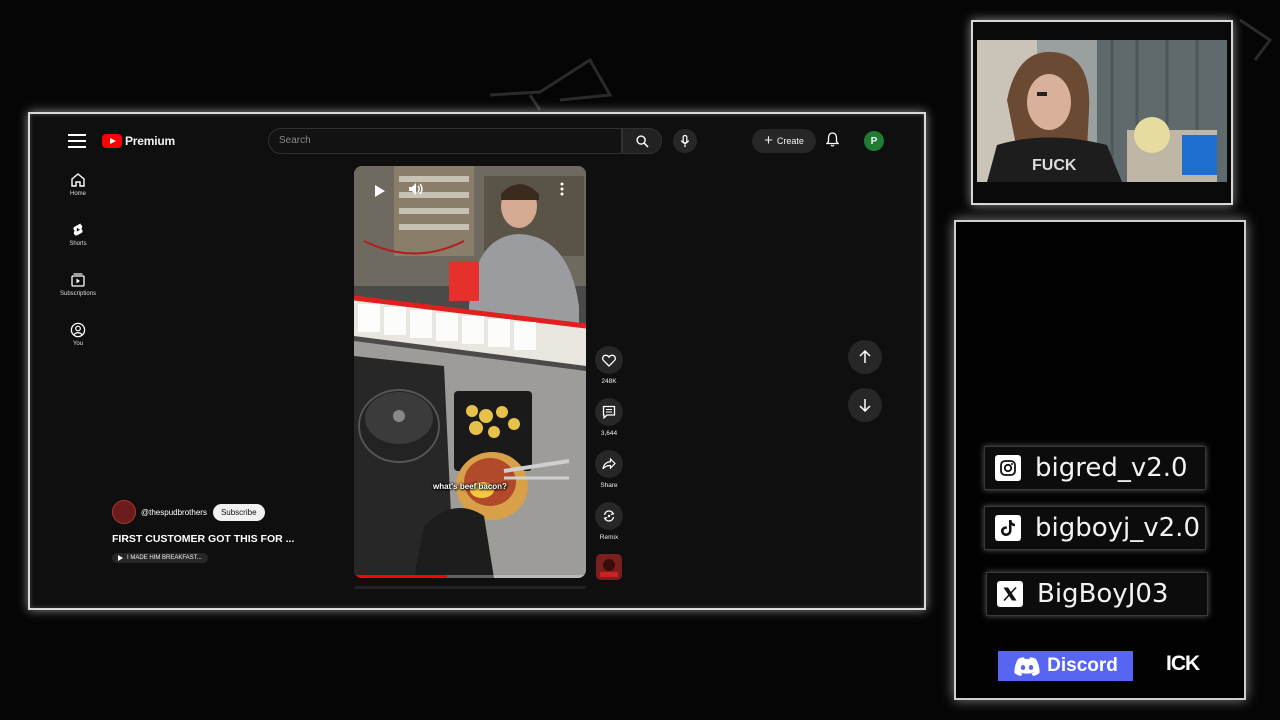 The image size is (1280, 720). I want to click on microphone-icon, so click(685, 140).